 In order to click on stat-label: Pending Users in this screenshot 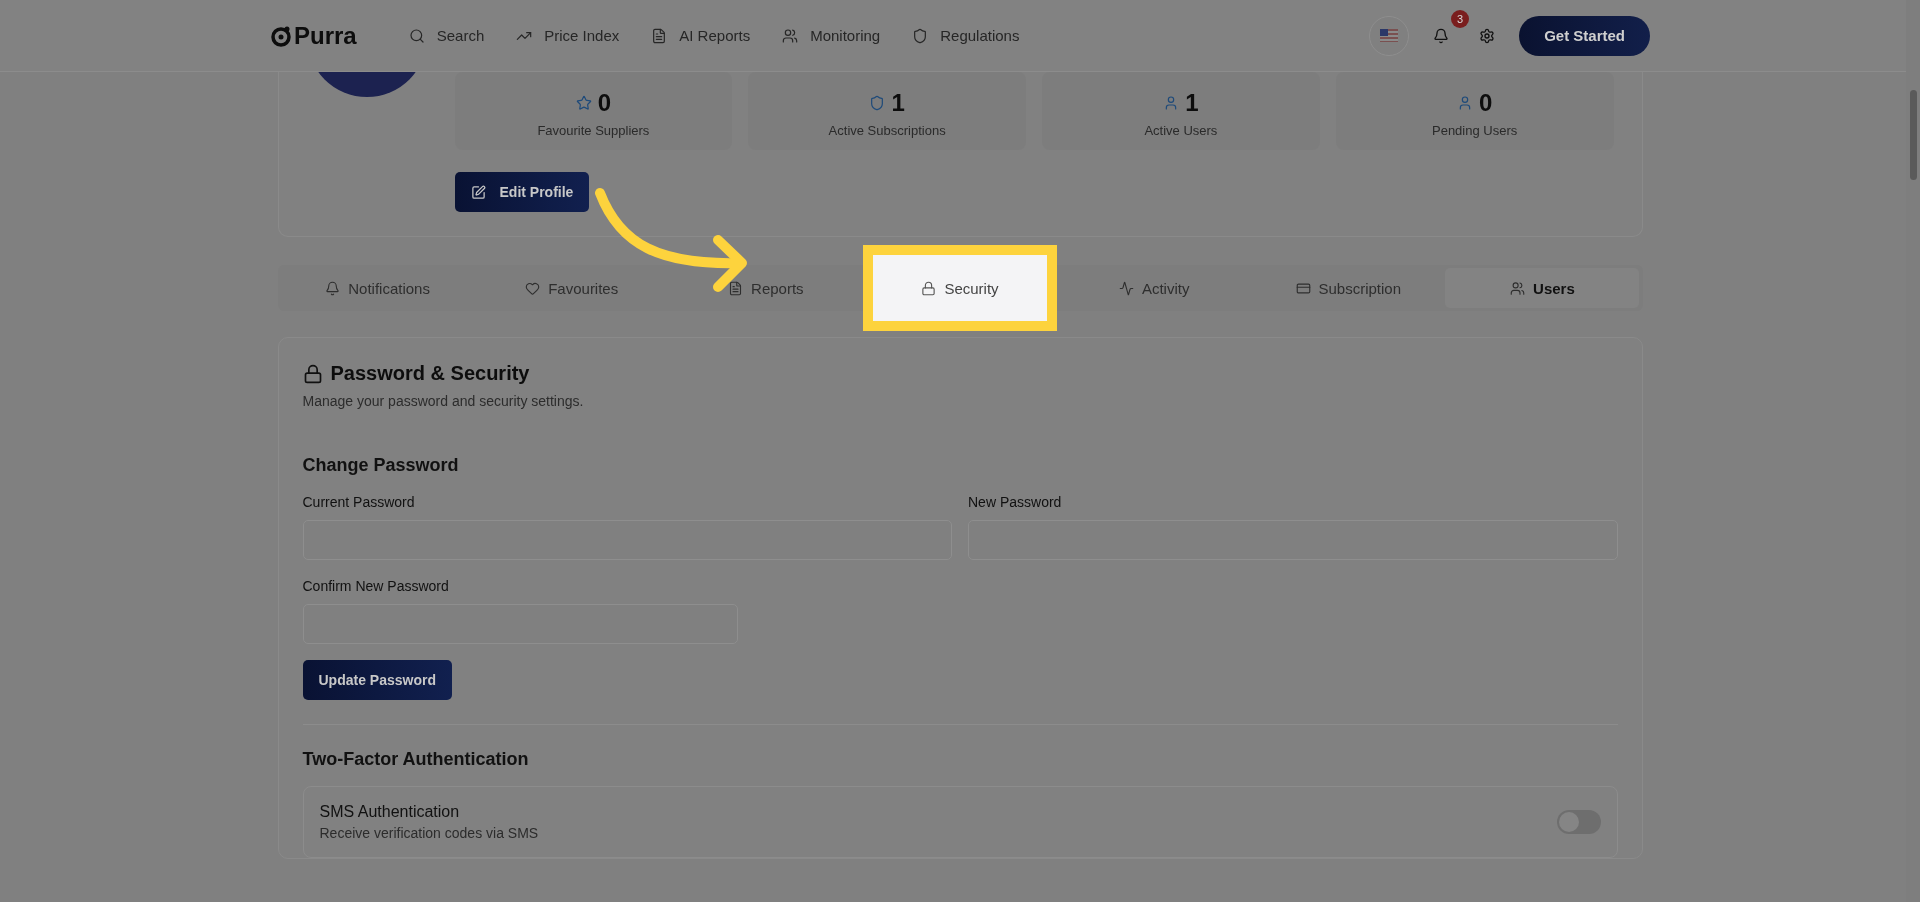, I will do `click(1475, 130)`.